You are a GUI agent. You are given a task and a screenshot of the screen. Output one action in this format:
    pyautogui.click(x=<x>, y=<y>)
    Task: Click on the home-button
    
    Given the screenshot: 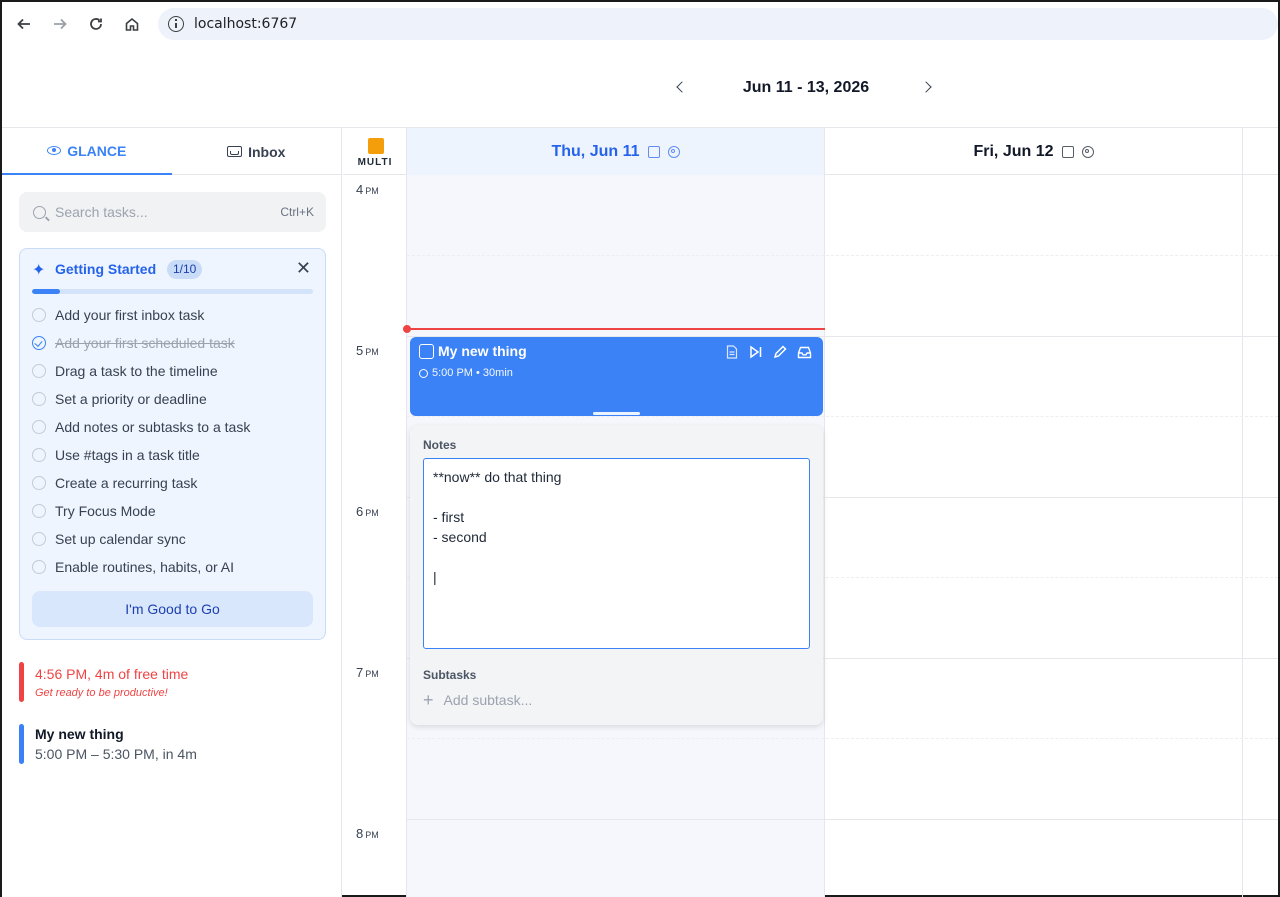 What is the action you would take?
    pyautogui.click(x=132, y=24)
    